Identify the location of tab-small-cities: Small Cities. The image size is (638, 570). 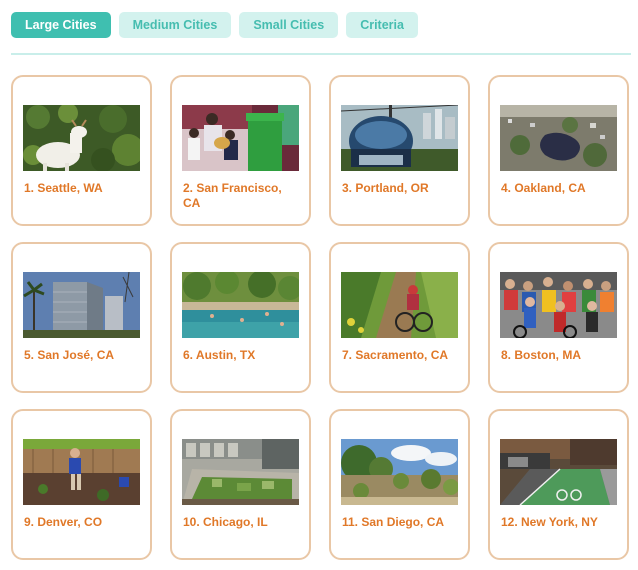
(289, 25).